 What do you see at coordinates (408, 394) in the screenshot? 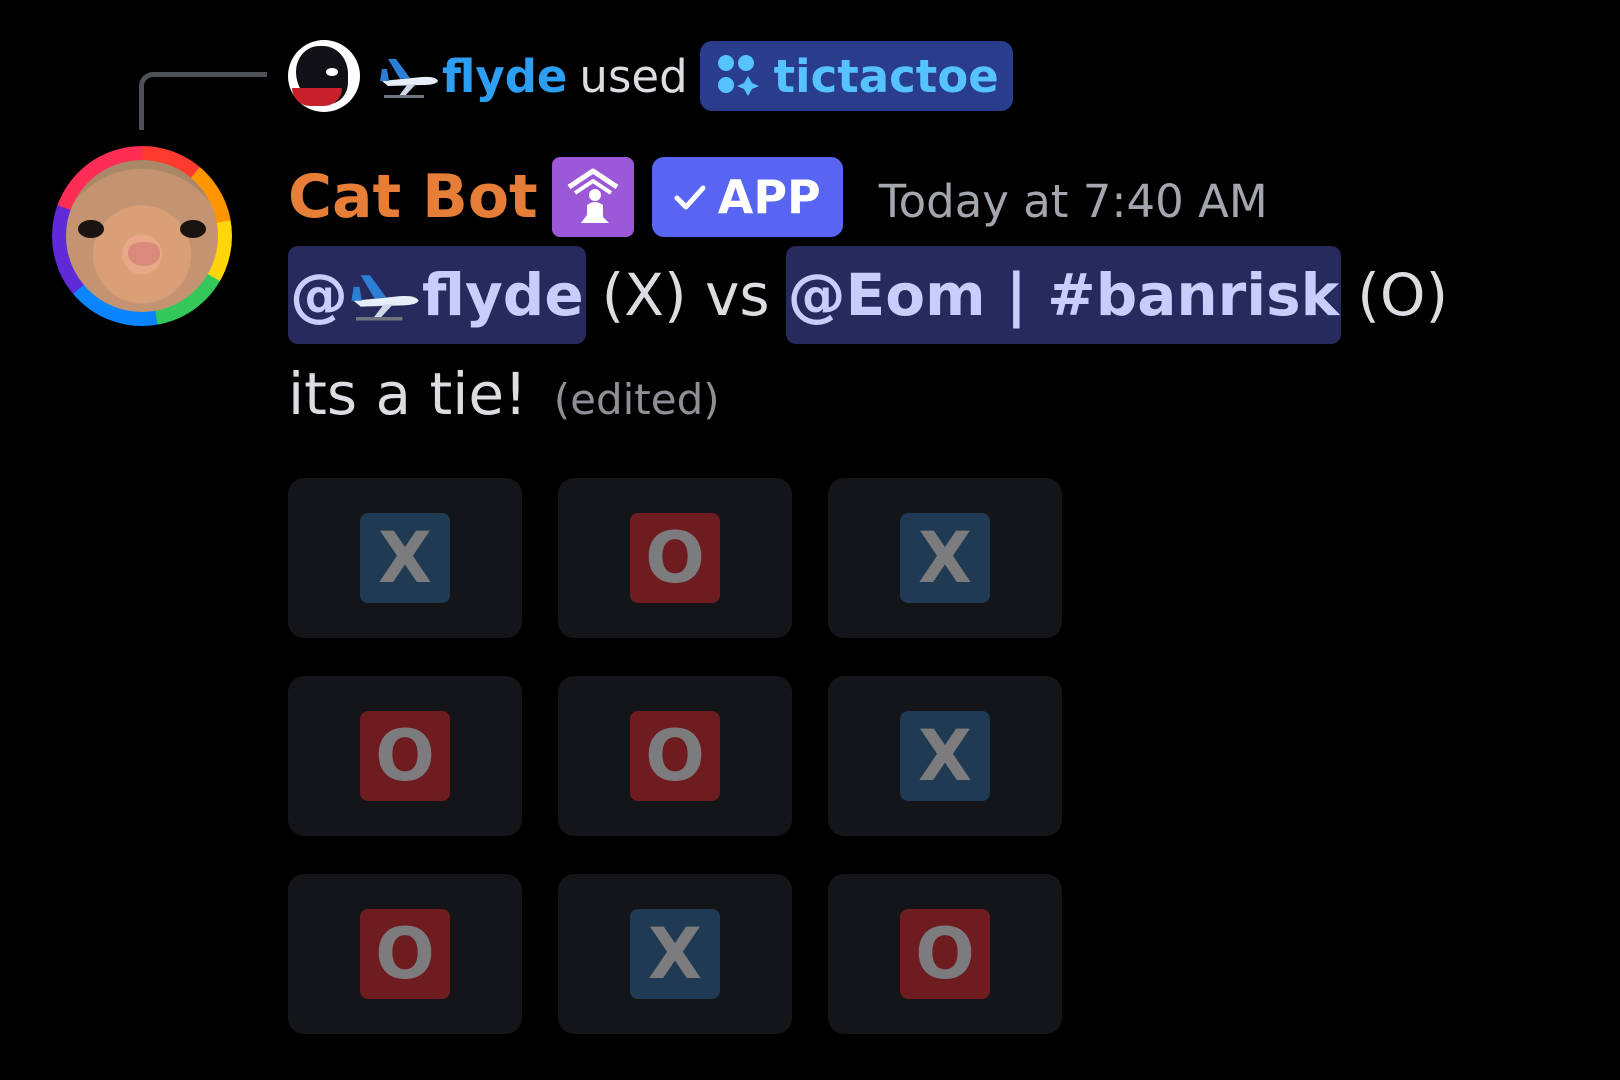
I see `result-text: its a tie!` at bounding box center [408, 394].